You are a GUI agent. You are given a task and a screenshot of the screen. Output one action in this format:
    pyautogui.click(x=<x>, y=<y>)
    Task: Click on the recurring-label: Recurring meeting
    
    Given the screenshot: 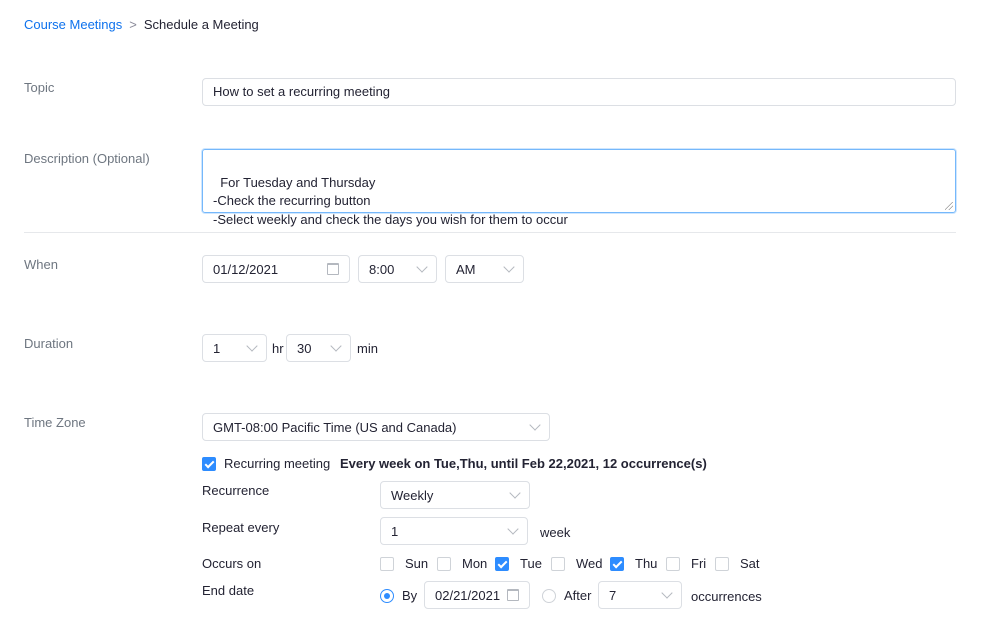 What is the action you would take?
    pyautogui.click(x=277, y=463)
    